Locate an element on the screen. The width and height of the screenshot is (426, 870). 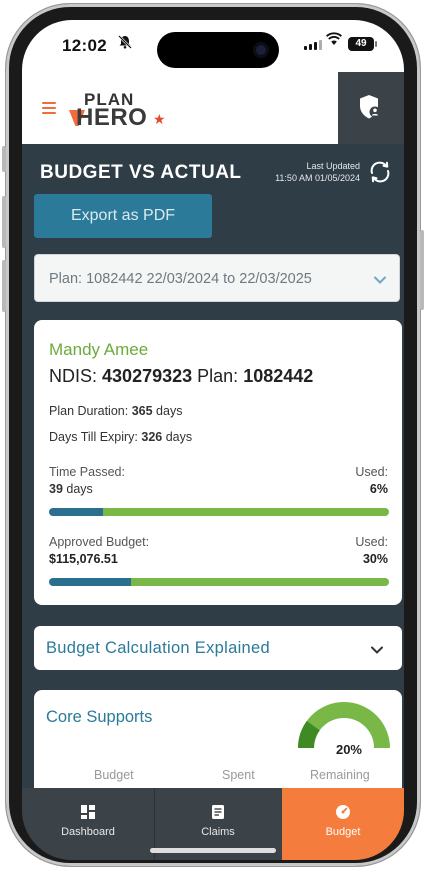
days-till-expiry: Days Till Expiry: 326 days is located at coordinates (120, 437).